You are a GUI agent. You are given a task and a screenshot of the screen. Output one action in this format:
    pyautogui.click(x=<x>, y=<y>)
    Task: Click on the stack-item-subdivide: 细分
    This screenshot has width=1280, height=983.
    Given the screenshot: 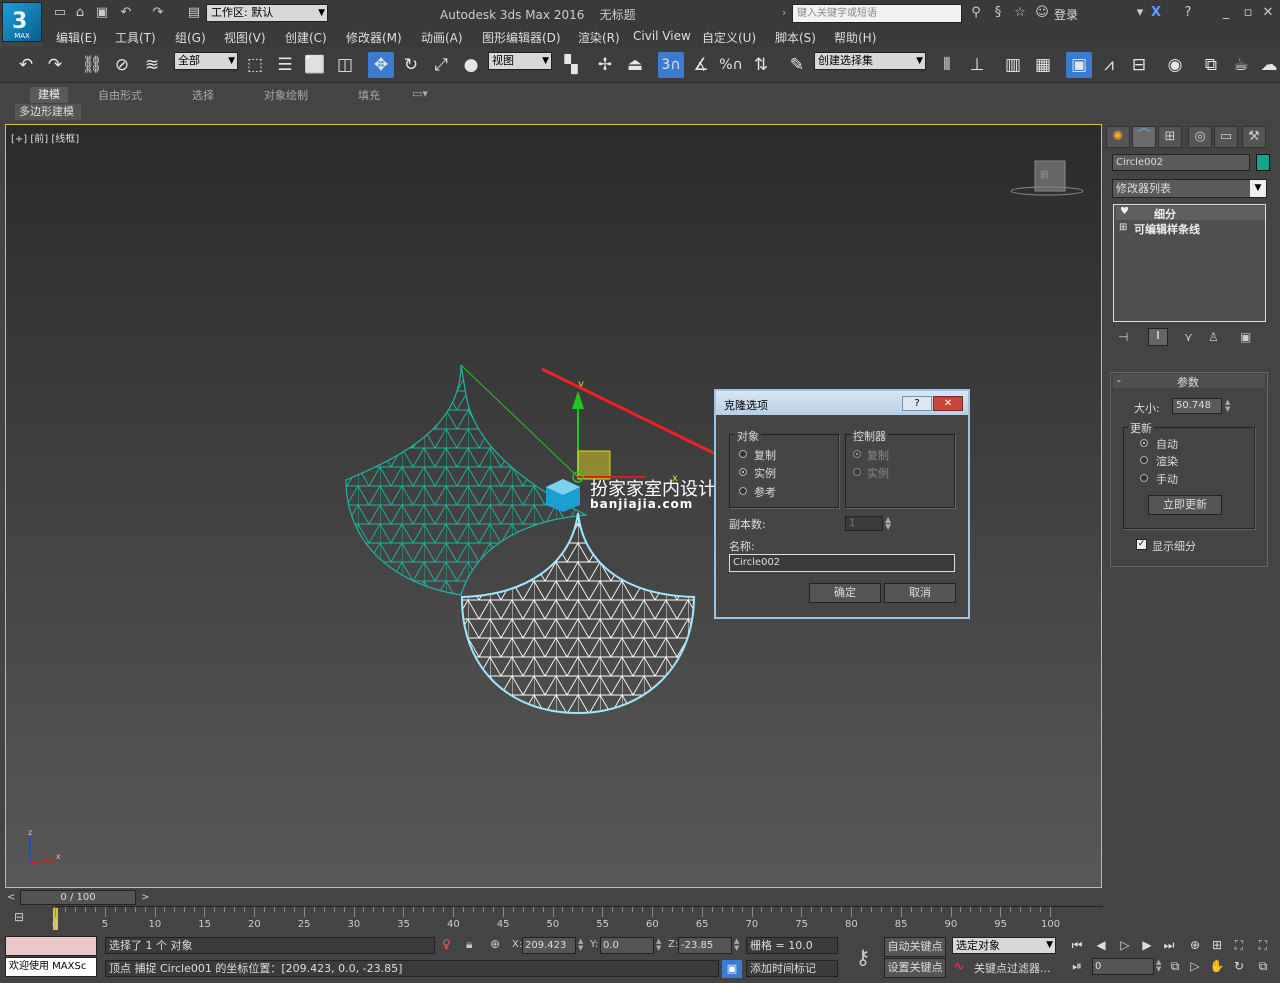 What is the action you would take?
    pyautogui.click(x=1217, y=213)
    